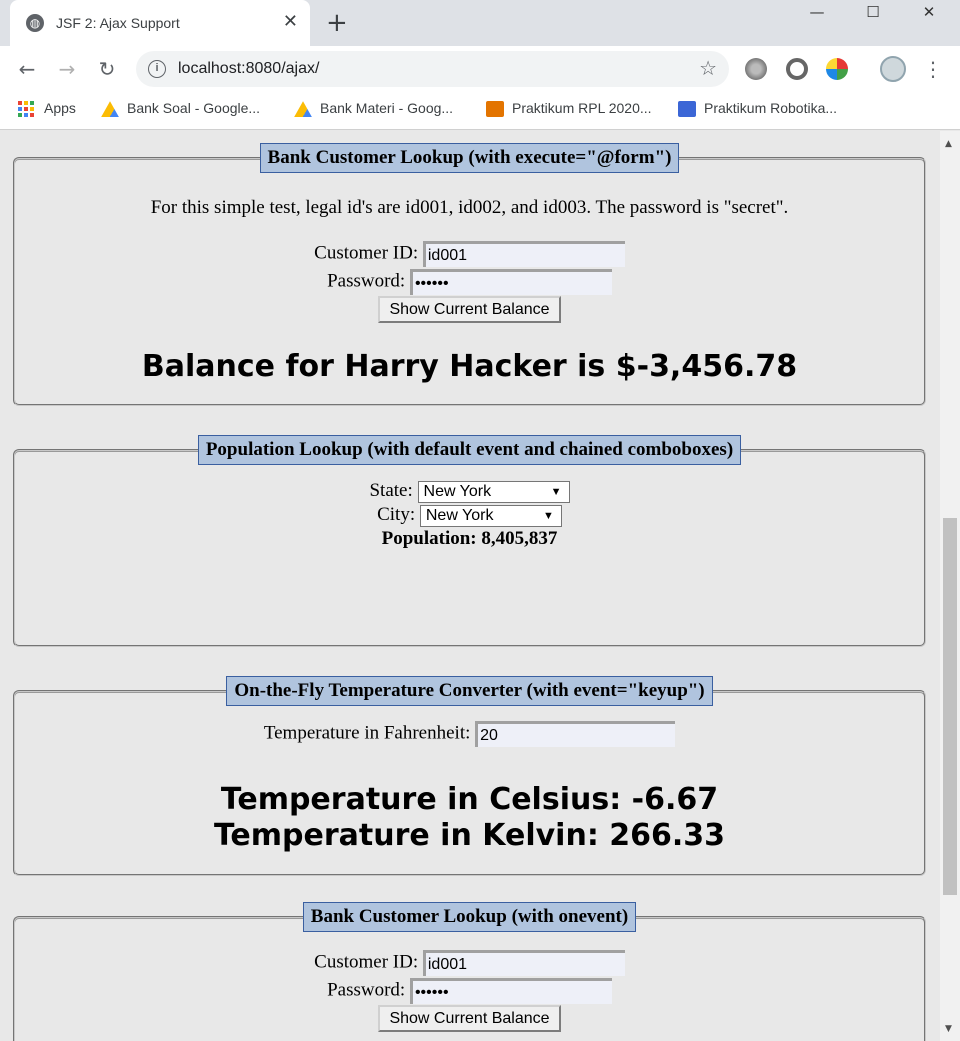 This screenshot has width=960, height=1041. I want to click on scrollbar-thumb, so click(950, 706).